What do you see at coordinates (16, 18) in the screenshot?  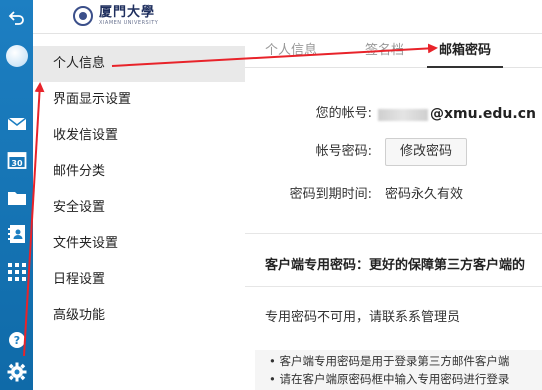 I see `back-icon` at bounding box center [16, 18].